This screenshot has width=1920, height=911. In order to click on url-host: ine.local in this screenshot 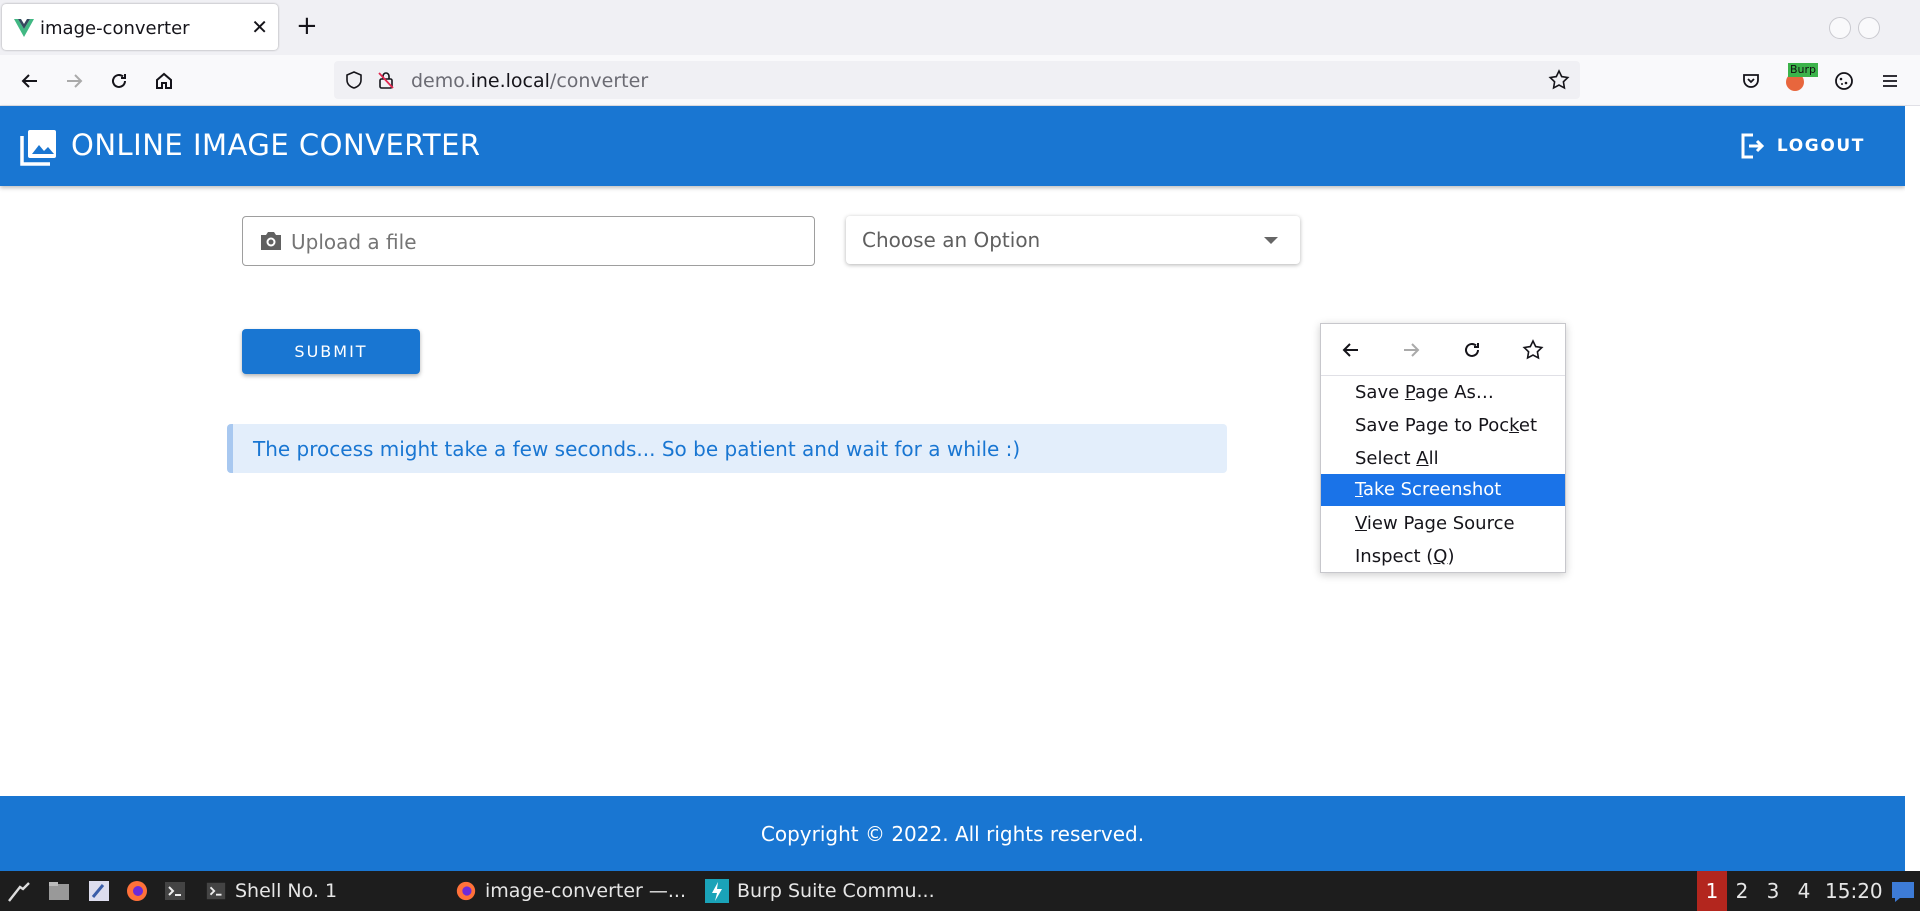, I will do `click(510, 81)`.